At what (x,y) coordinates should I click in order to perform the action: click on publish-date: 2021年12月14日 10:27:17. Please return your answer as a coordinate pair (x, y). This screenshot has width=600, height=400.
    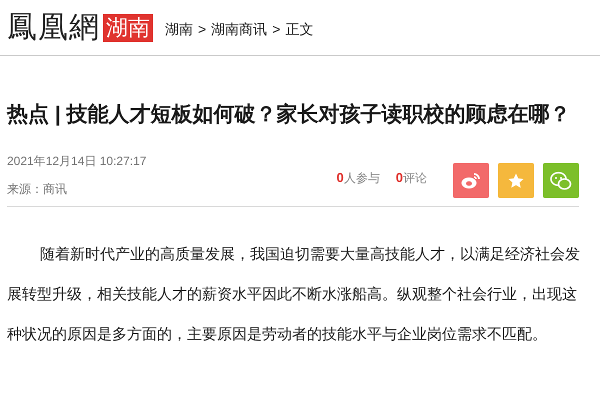
    Looking at the image, I should click on (76, 161).